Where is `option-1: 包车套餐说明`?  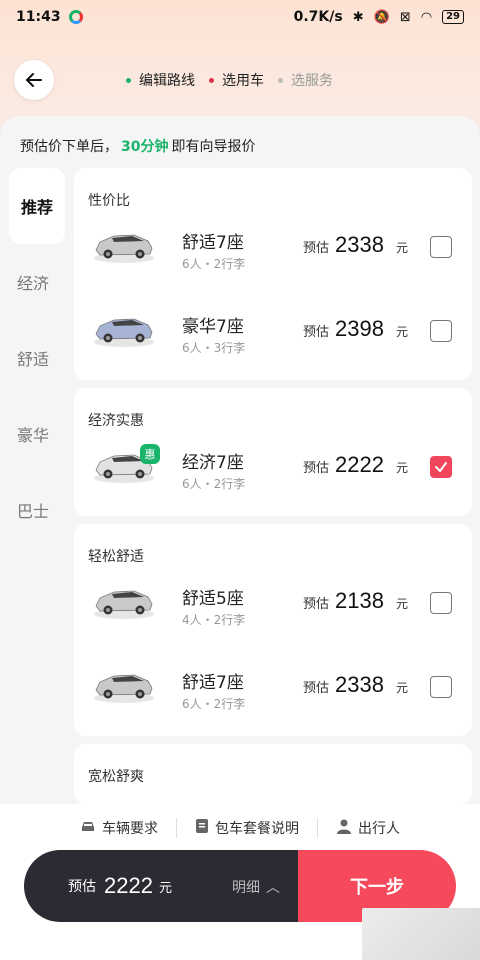 option-1: 包车套餐说明 is located at coordinates (246, 828).